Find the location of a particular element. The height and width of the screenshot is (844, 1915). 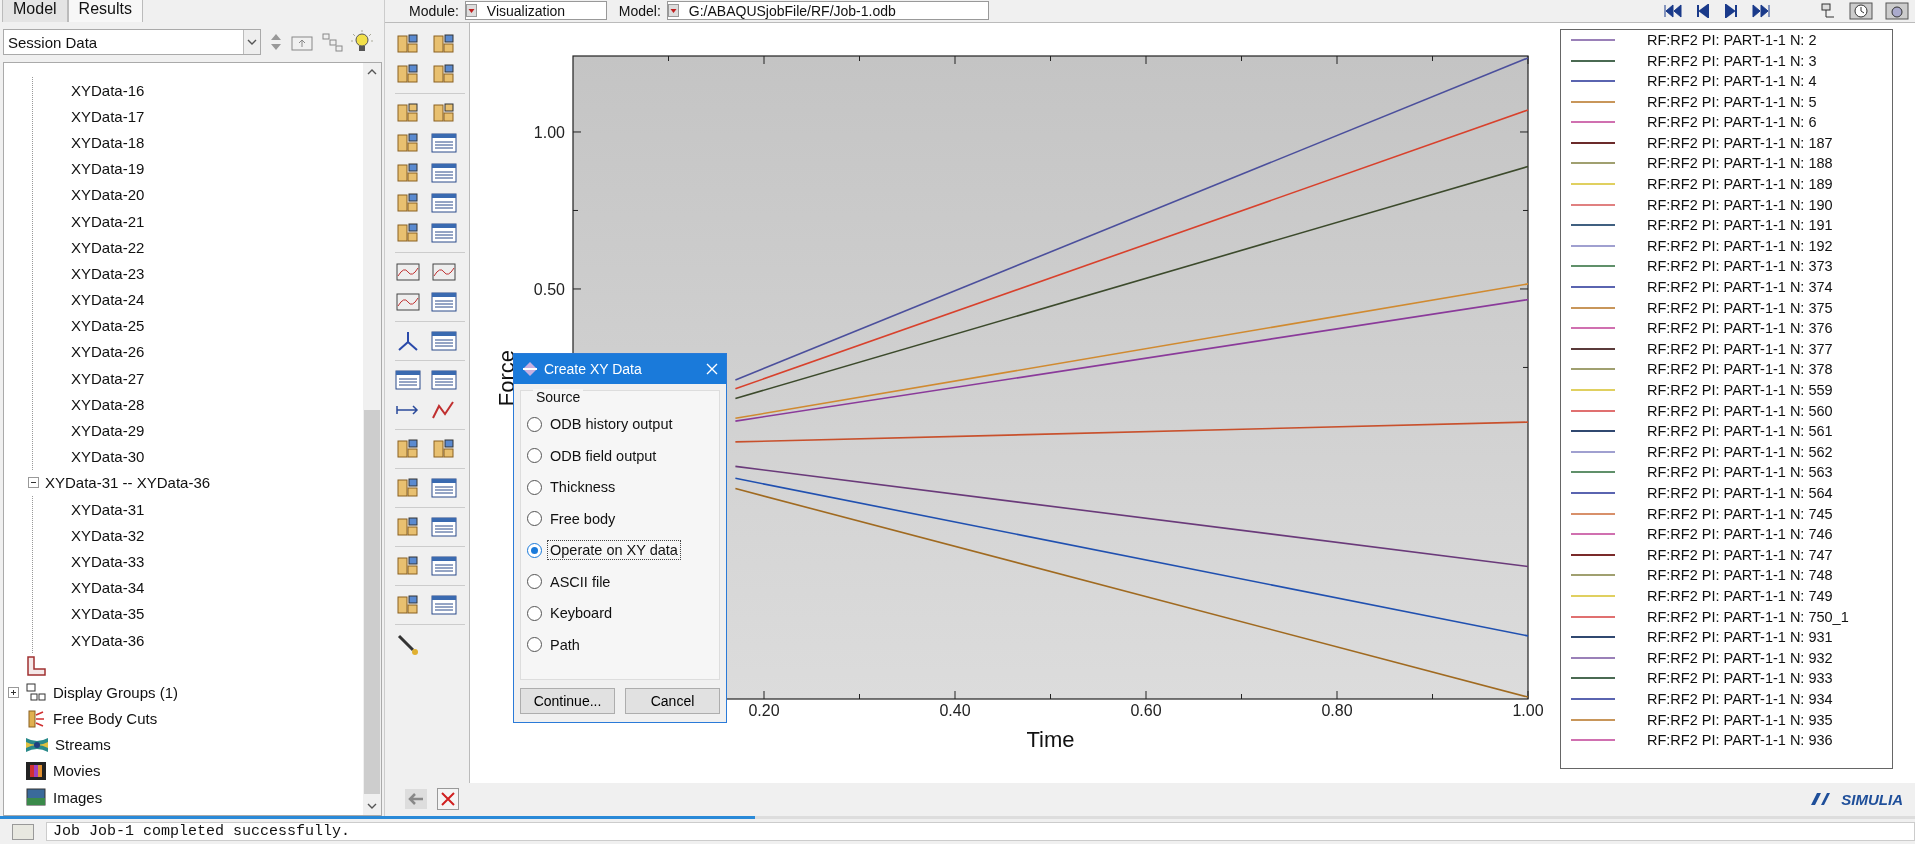

tree-item: XYData-26 is located at coordinates (108, 352).